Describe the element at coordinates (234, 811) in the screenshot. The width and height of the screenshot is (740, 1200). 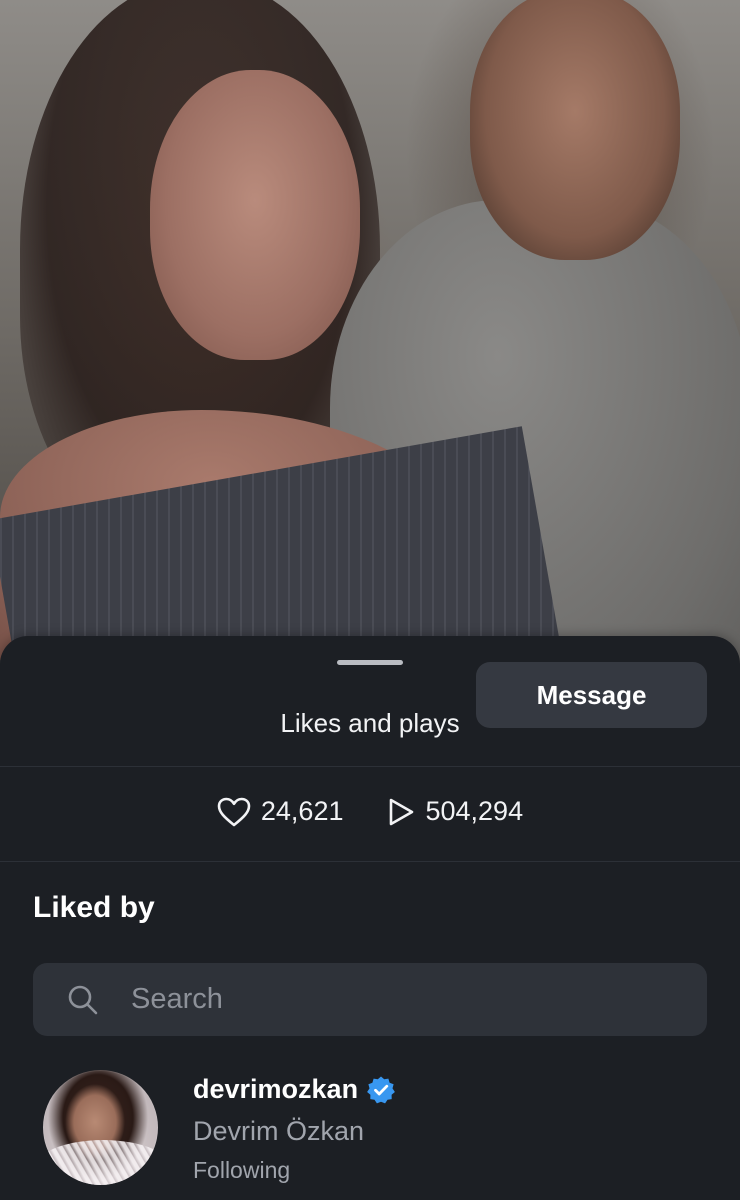
I see `heart-icon` at that location.